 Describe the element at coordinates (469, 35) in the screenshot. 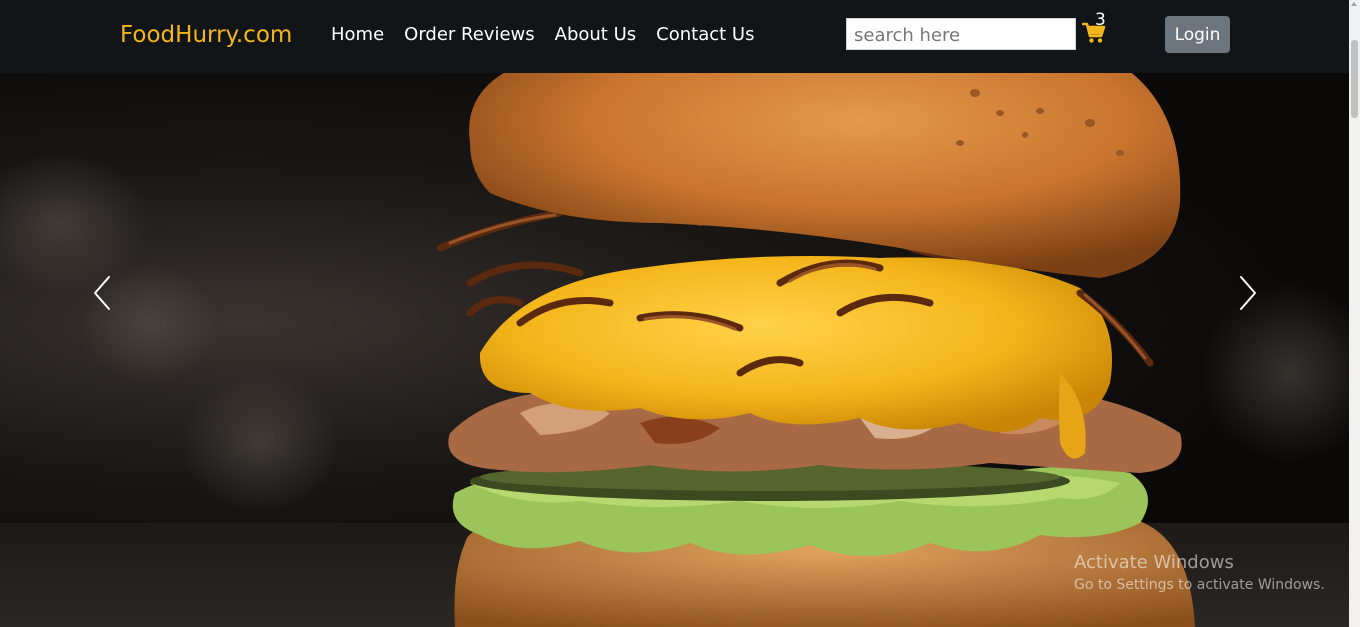

I see `nav-link-order-reviews: Order Reviews` at that location.